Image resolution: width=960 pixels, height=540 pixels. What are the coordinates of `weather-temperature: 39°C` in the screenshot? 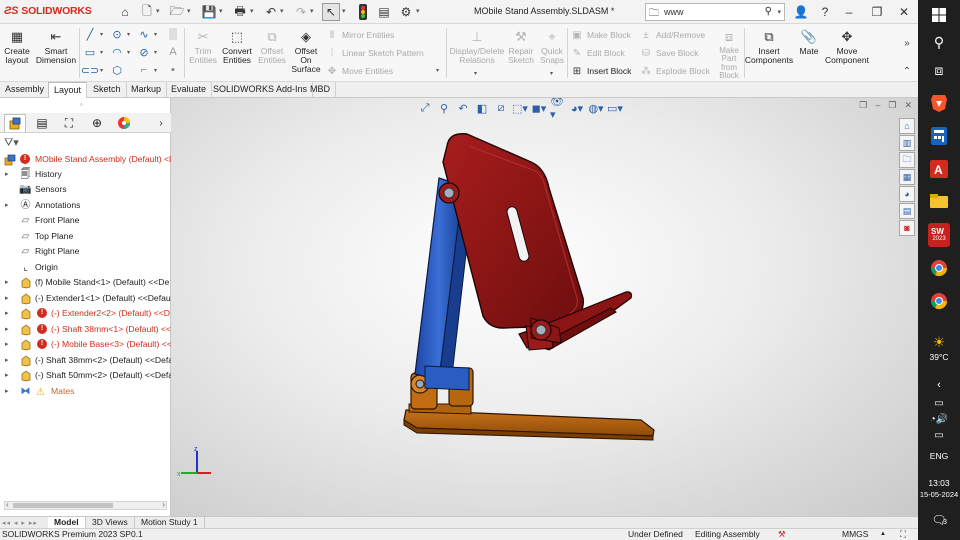 It's located at (939, 357).